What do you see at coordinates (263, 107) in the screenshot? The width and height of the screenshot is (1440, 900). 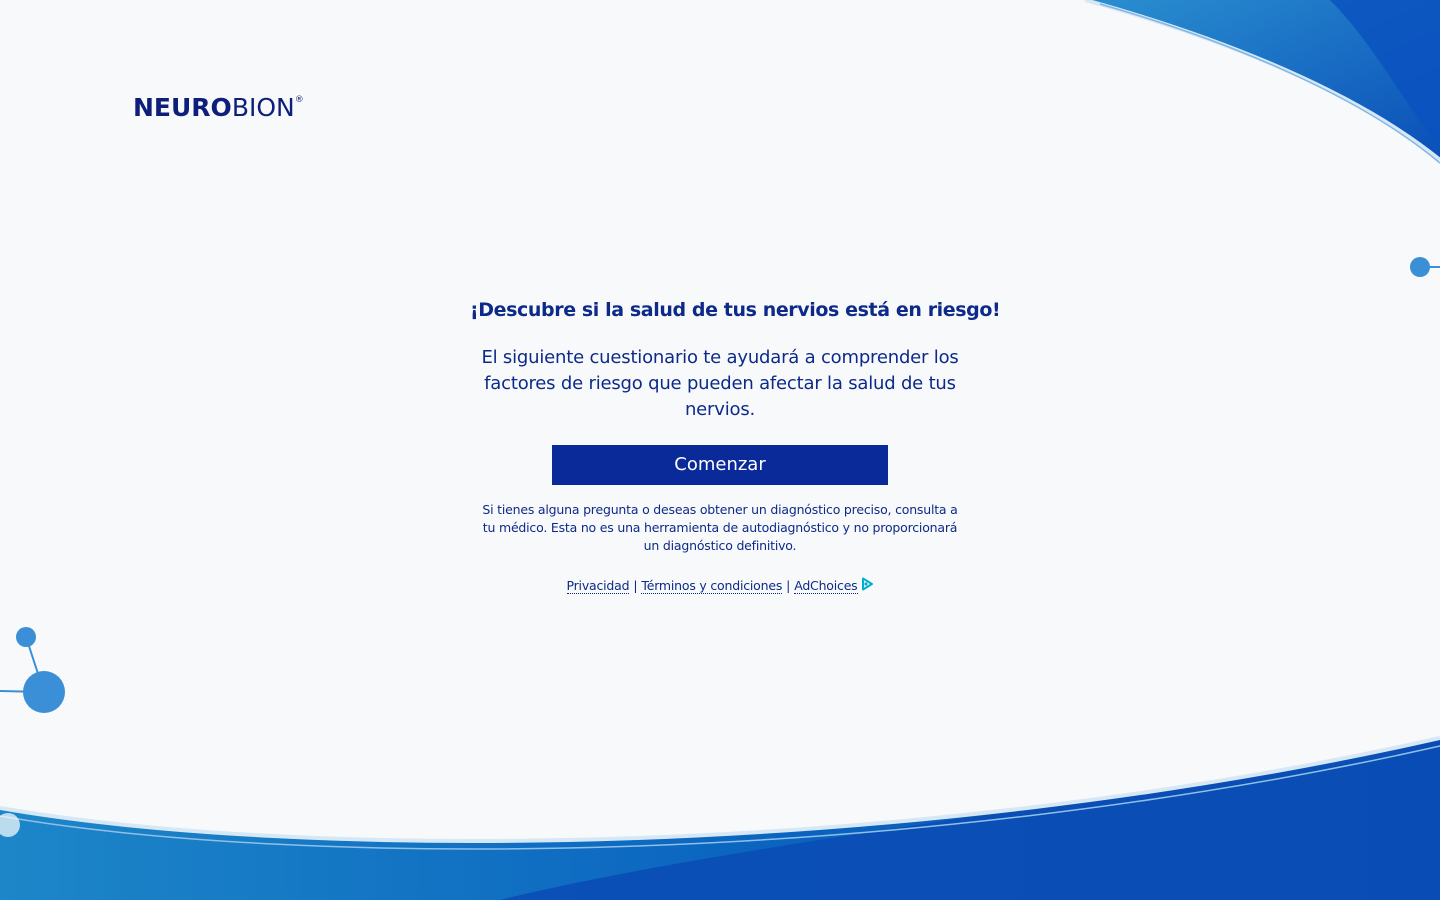 I see `logo-light-text: BION` at bounding box center [263, 107].